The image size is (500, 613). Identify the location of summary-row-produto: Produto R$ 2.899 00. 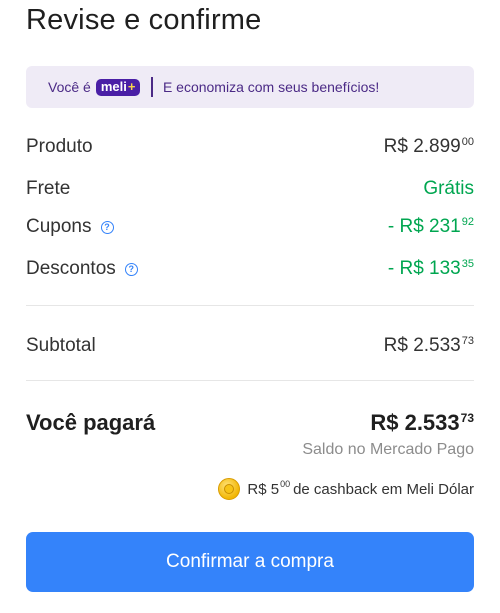
(250, 147).